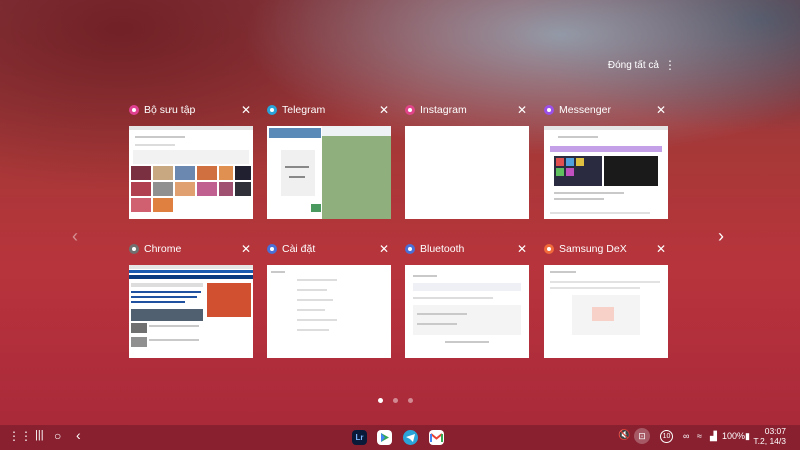 The image size is (800, 450). Describe the element at coordinates (75, 236) in the screenshot. I see `chevron-left-icon: ‹` at that location.